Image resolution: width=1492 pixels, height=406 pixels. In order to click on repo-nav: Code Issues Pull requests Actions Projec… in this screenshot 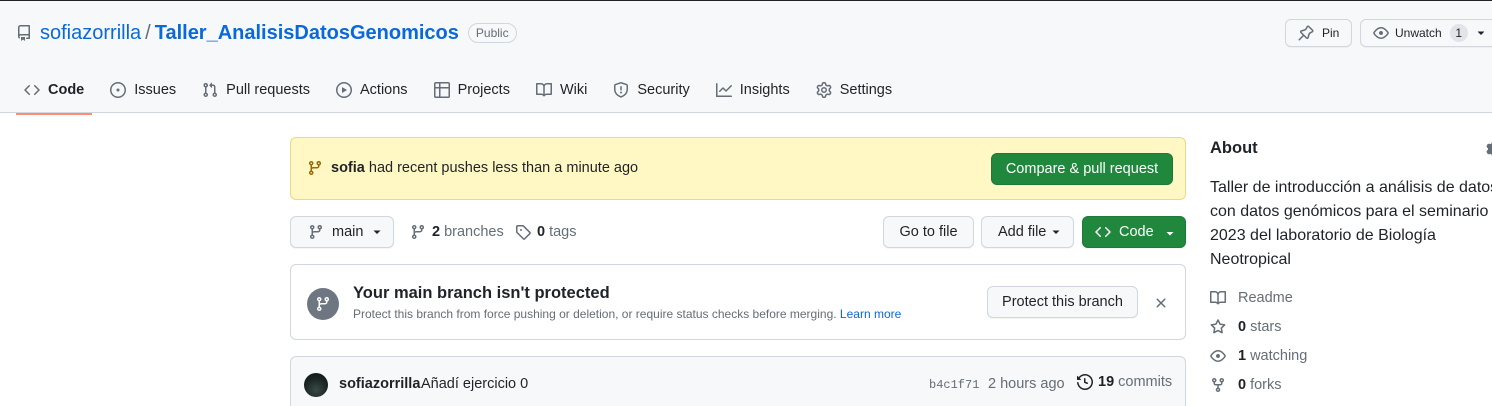, I will do `click(463, 90)`.